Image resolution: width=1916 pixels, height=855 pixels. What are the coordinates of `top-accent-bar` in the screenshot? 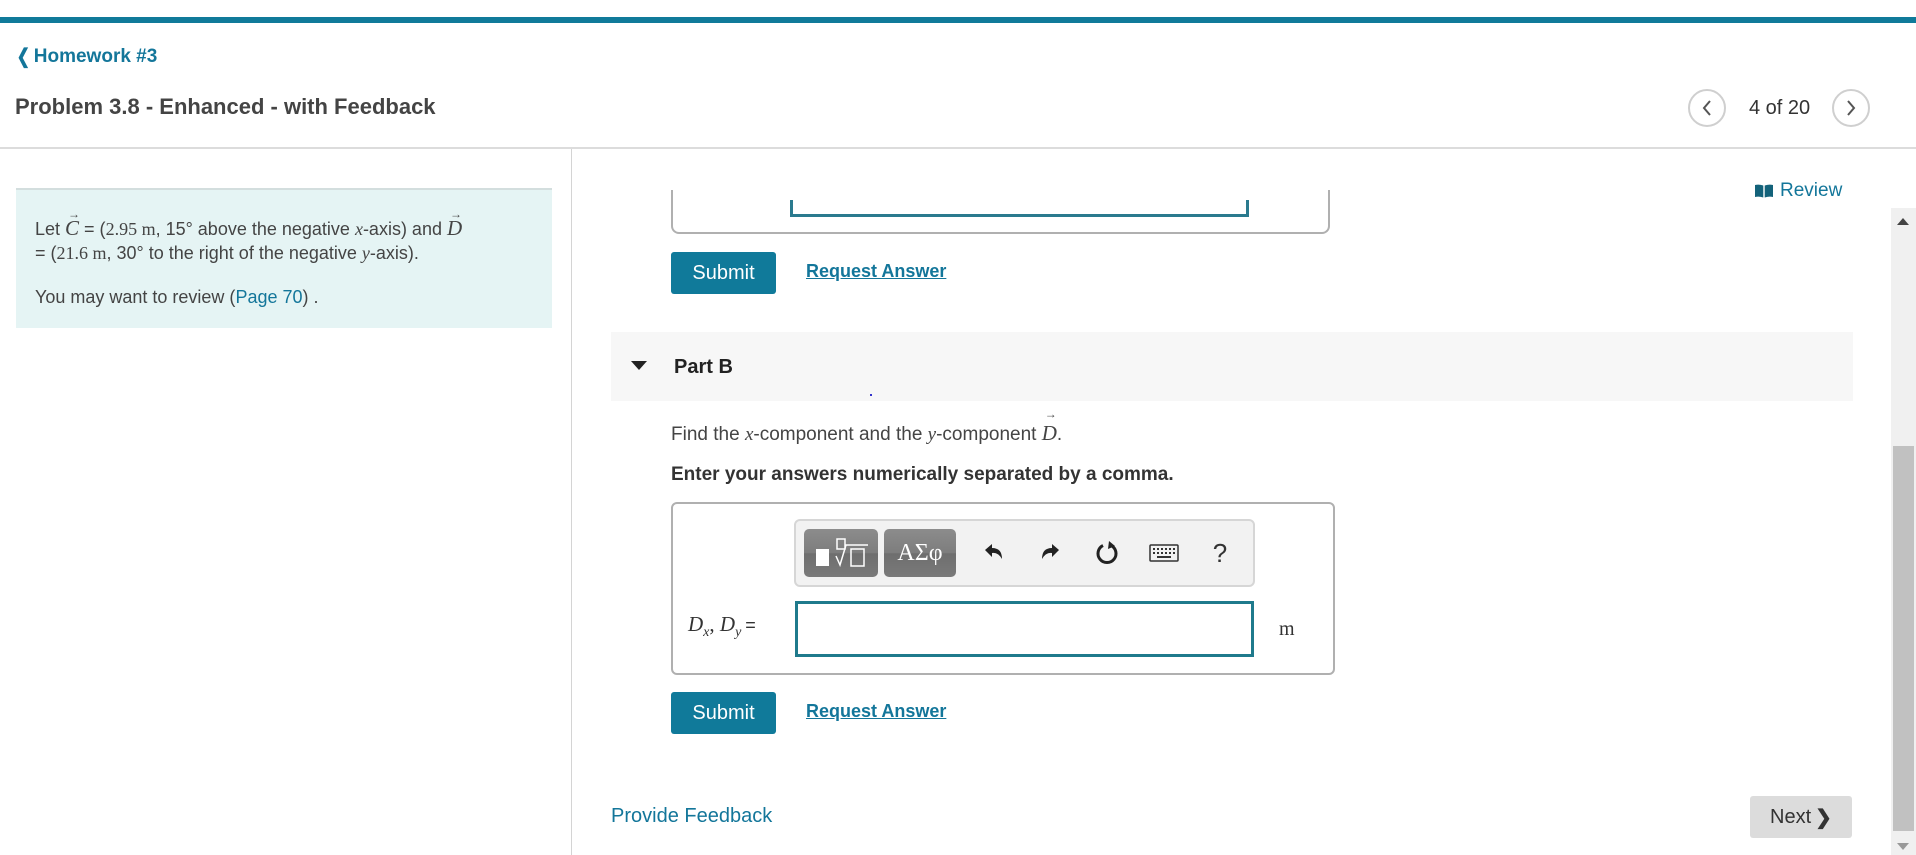 It's located at (958, 20).